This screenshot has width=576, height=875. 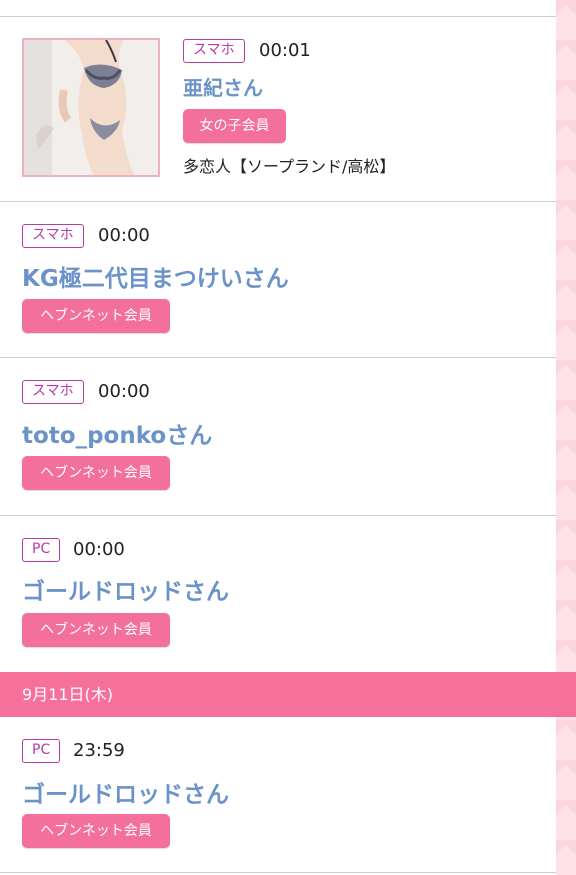 What do you see at coordinates (223, 86) in the screenshot?
I see `visitor-name-link: 亜紀さん` at bounding box center [223, 86].